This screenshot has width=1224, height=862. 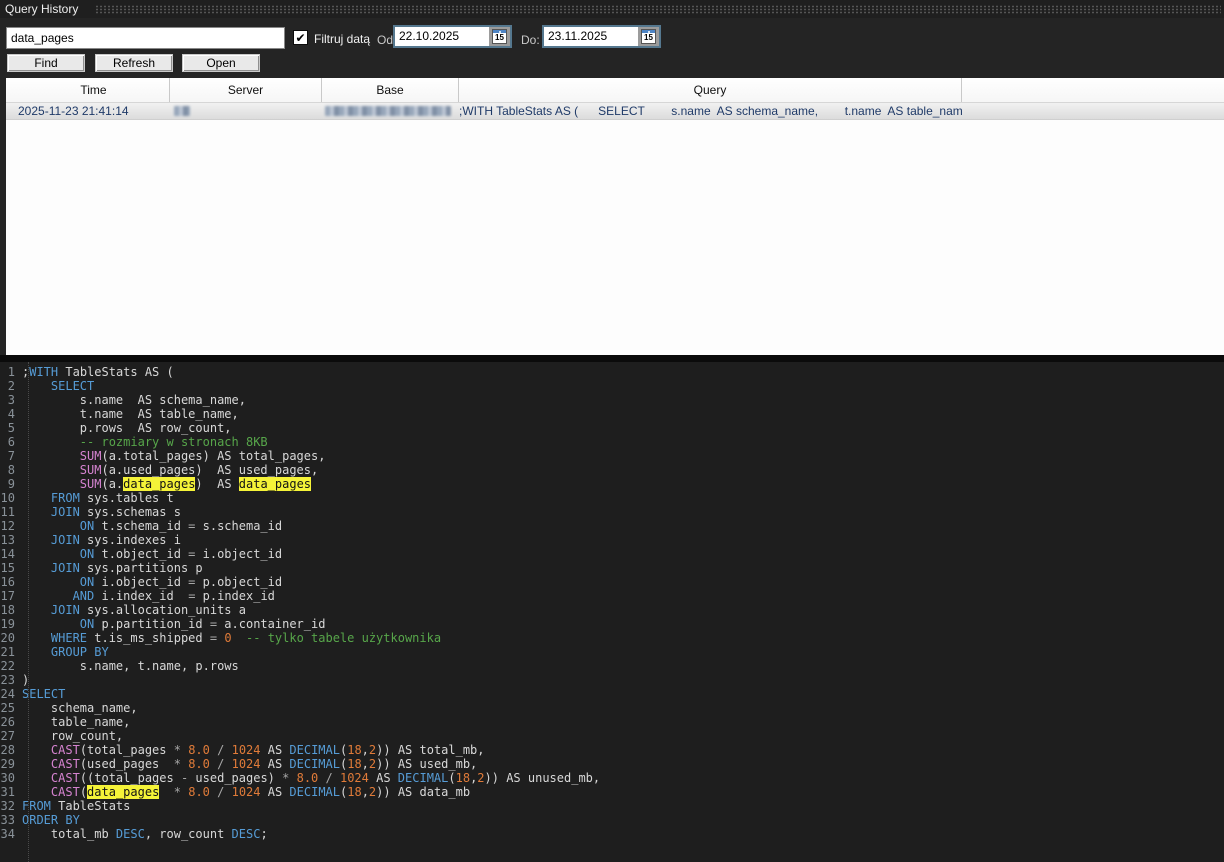 I want to click on code-line: 13 JOIN sys.indexes i, so click(x=90, y=540).